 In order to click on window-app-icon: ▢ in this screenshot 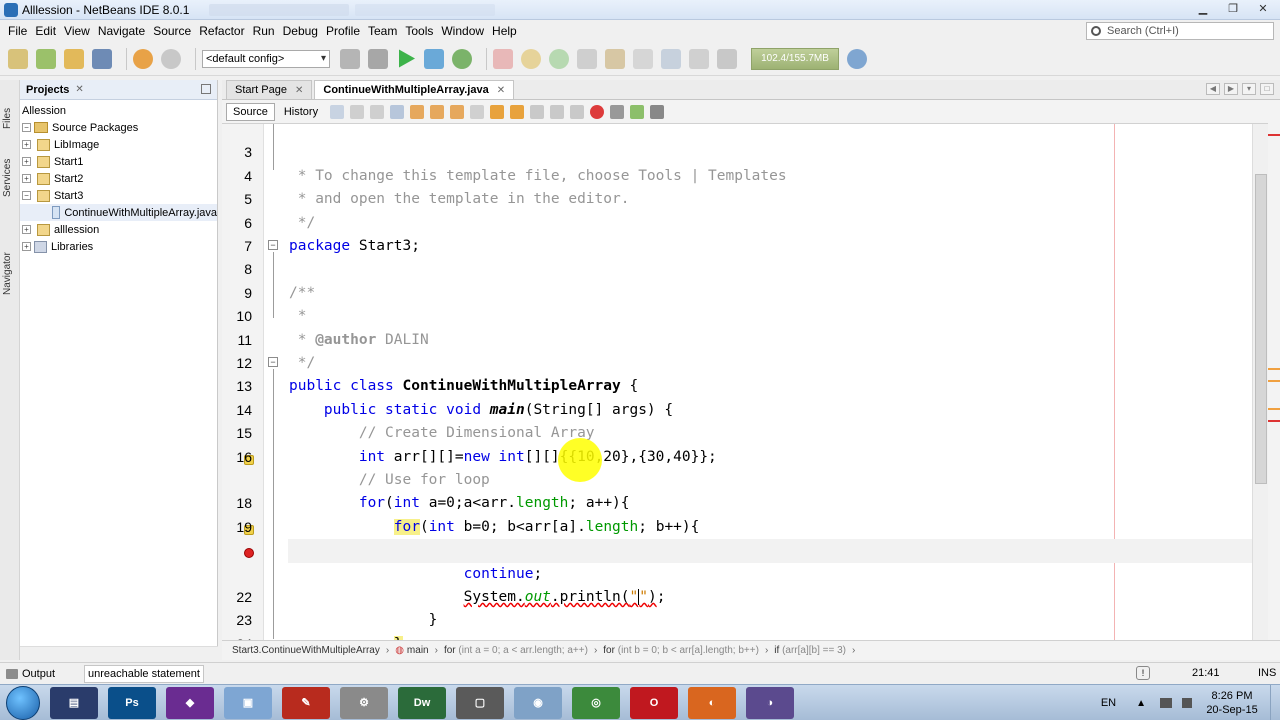, I will do `click(480, 702)`.